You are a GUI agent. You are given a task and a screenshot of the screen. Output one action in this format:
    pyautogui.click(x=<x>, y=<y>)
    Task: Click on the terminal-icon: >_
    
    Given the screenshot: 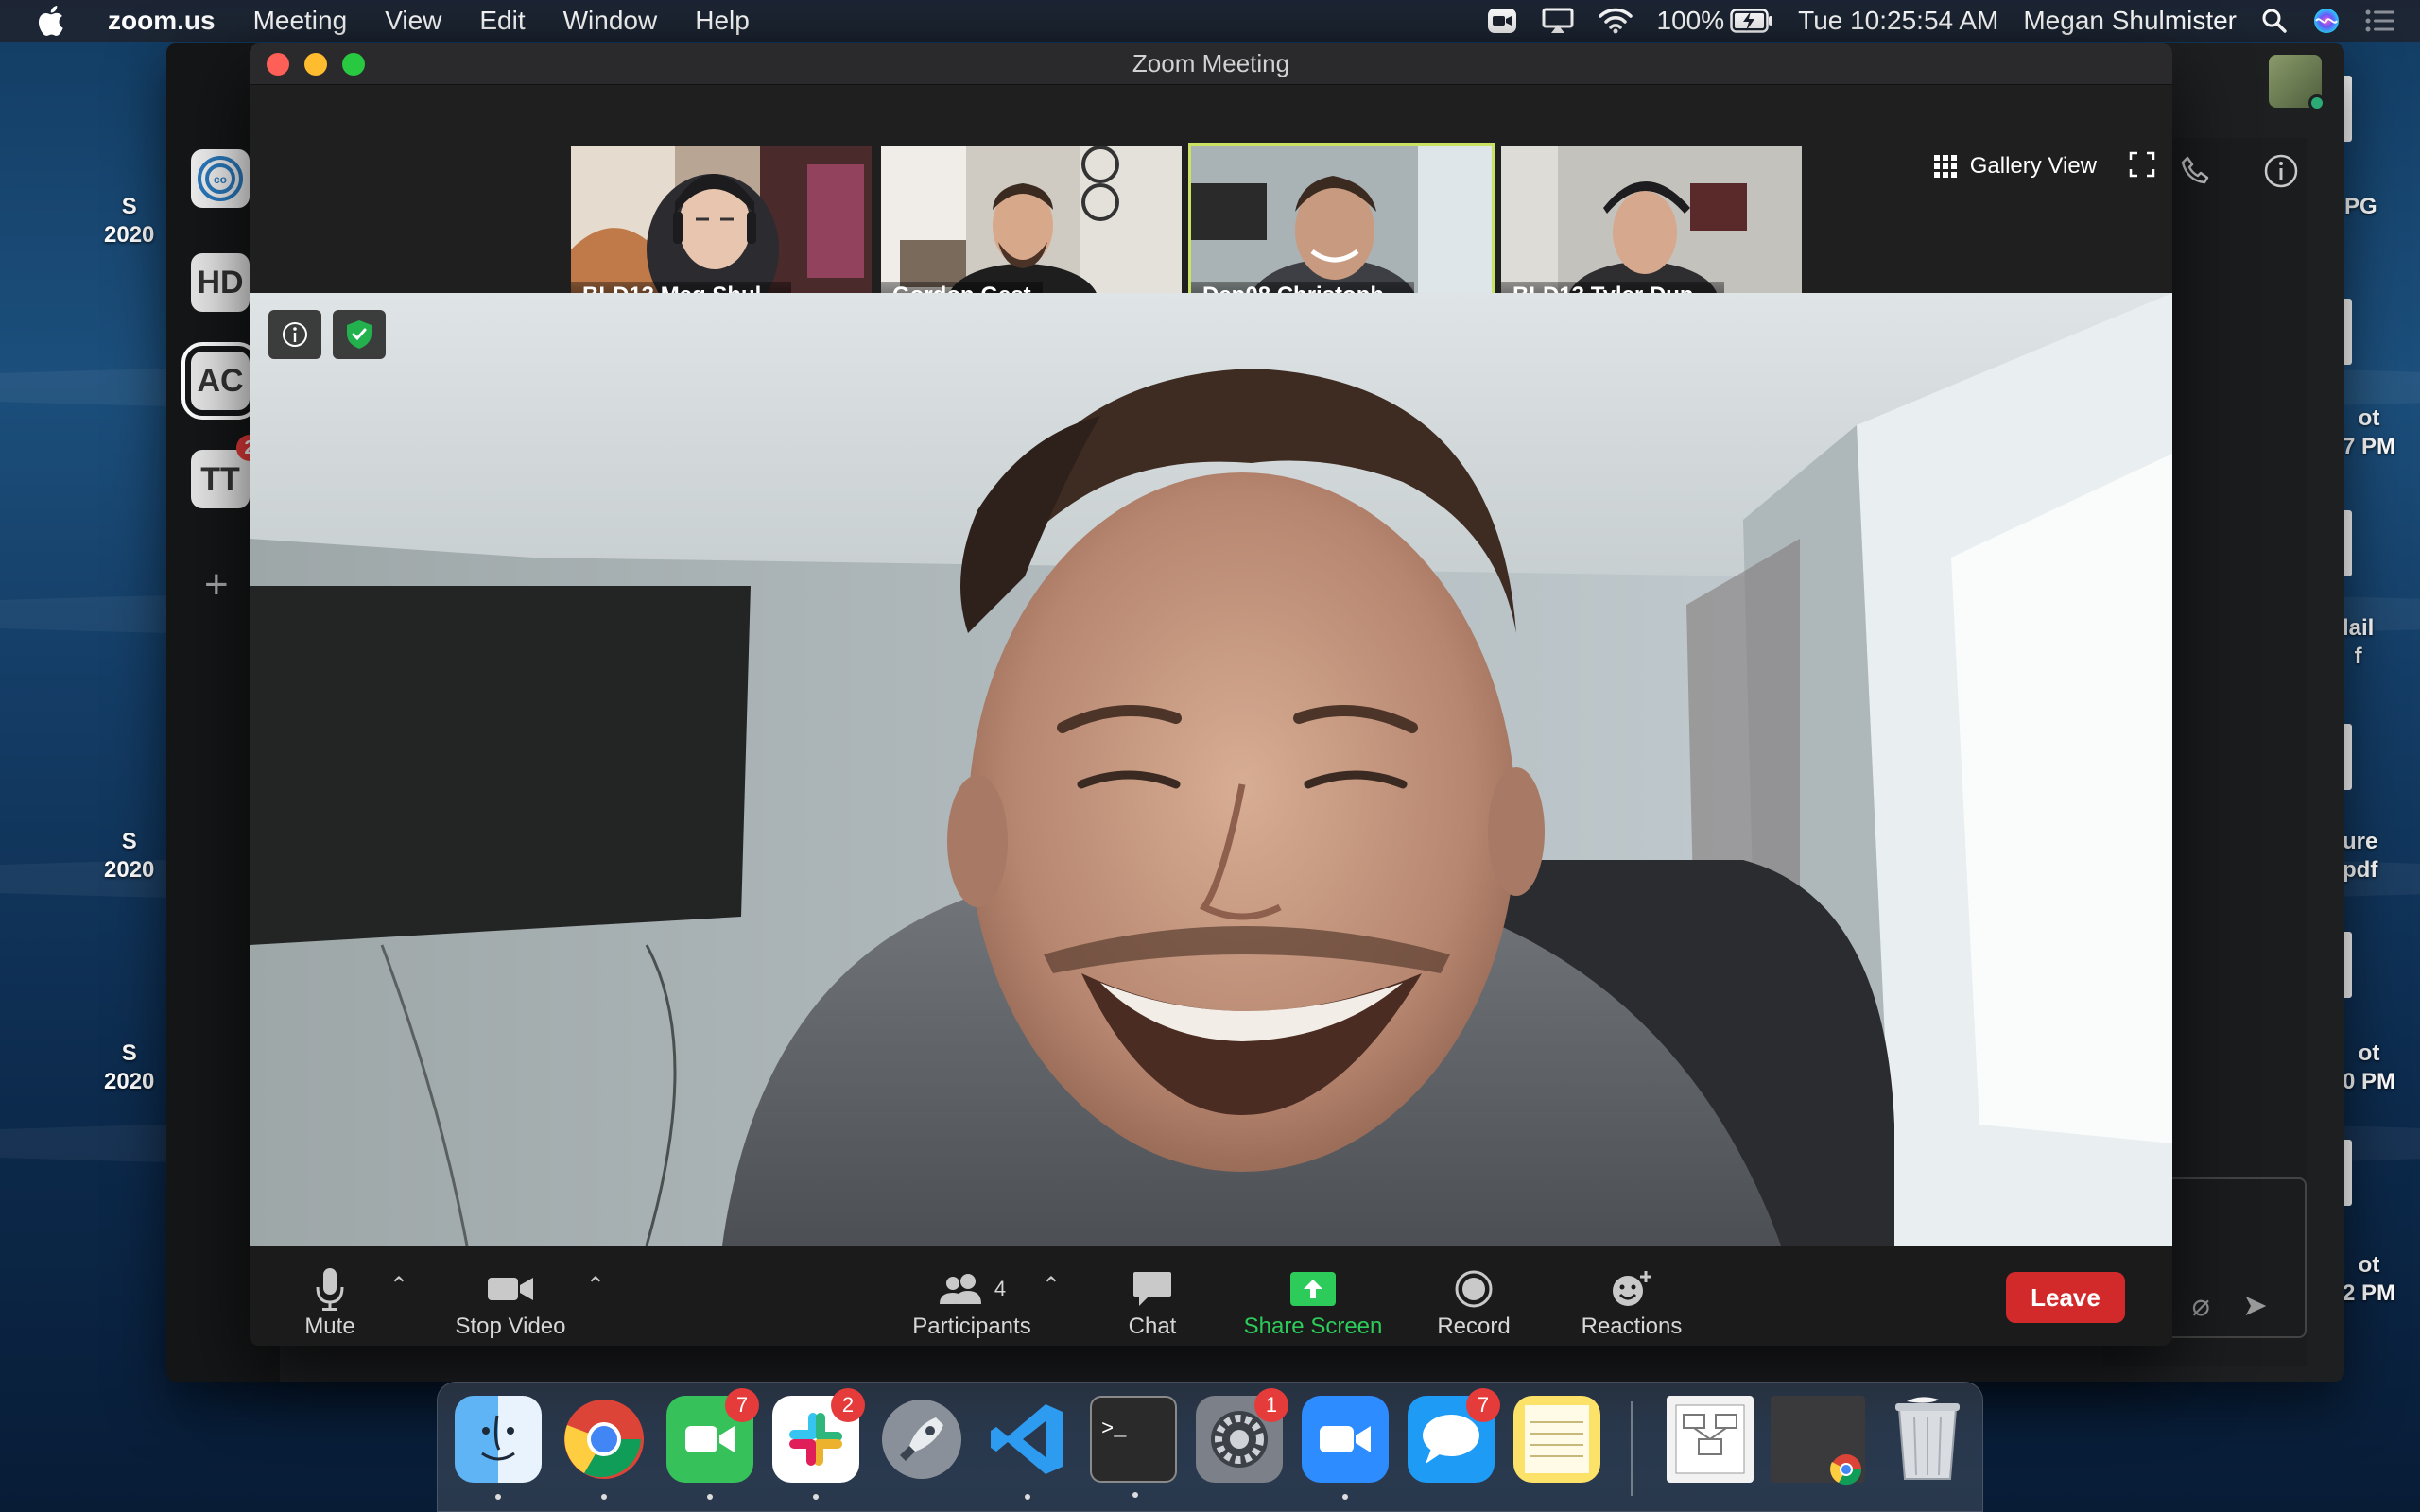 What is the action you would take?
    pyautogui.click(x=1133, y=1447)
    